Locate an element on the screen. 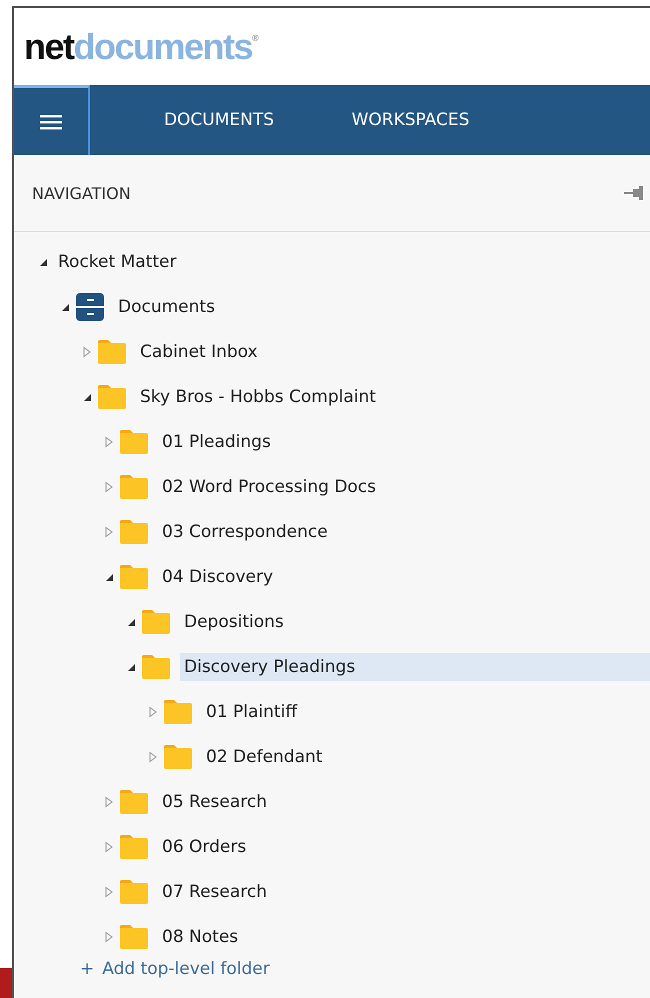  tree-item: Sky Bros - Hobbs Complaint is located at coordinates (258, 396).